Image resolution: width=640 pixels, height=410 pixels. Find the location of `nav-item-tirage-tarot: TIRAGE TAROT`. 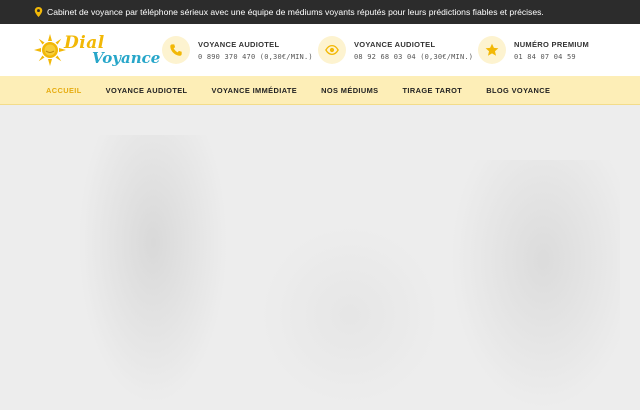

nav-item-tirage-tarot: TIRAGE TAROT is located at coordinates (433, 90).